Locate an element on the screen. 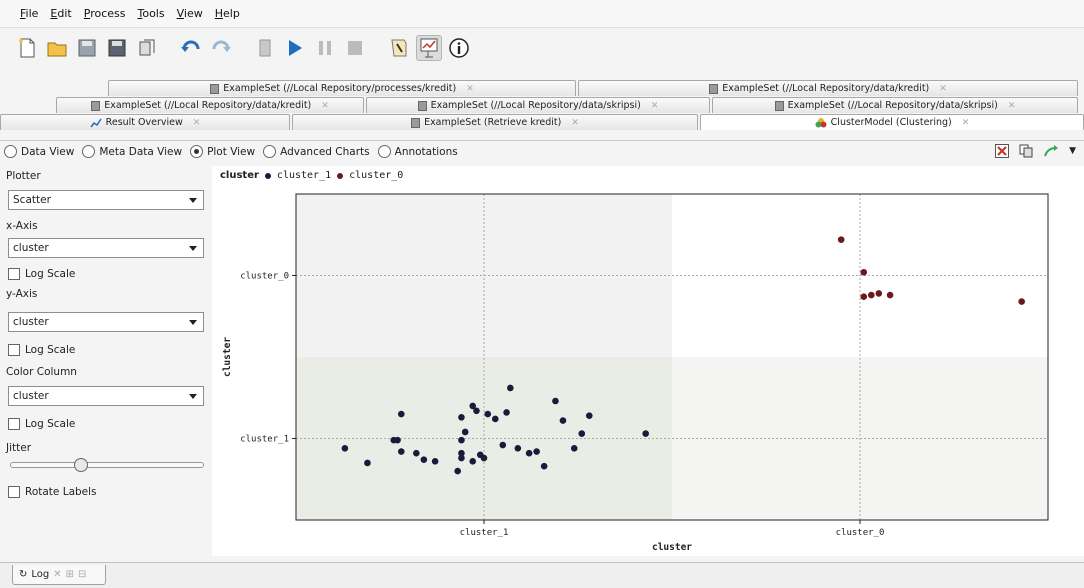  redo-icon is located at coordinates (221, 48).